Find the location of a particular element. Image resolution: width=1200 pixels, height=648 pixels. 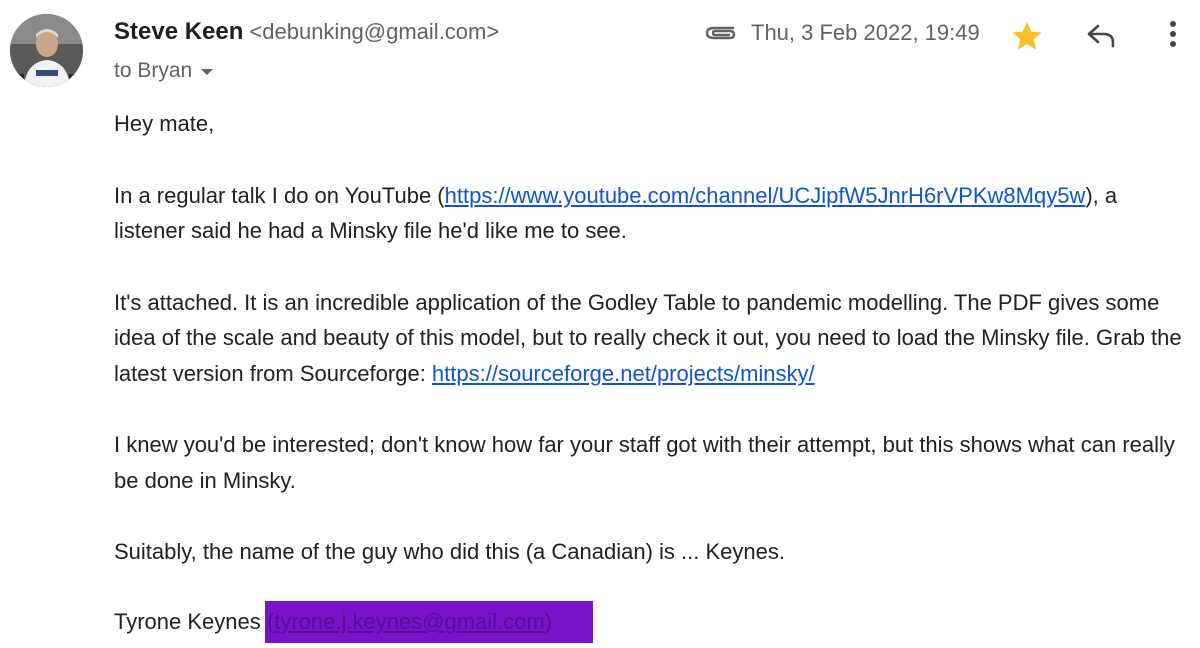

redacted-close-paren: ) is located at coordinates (548, 621).